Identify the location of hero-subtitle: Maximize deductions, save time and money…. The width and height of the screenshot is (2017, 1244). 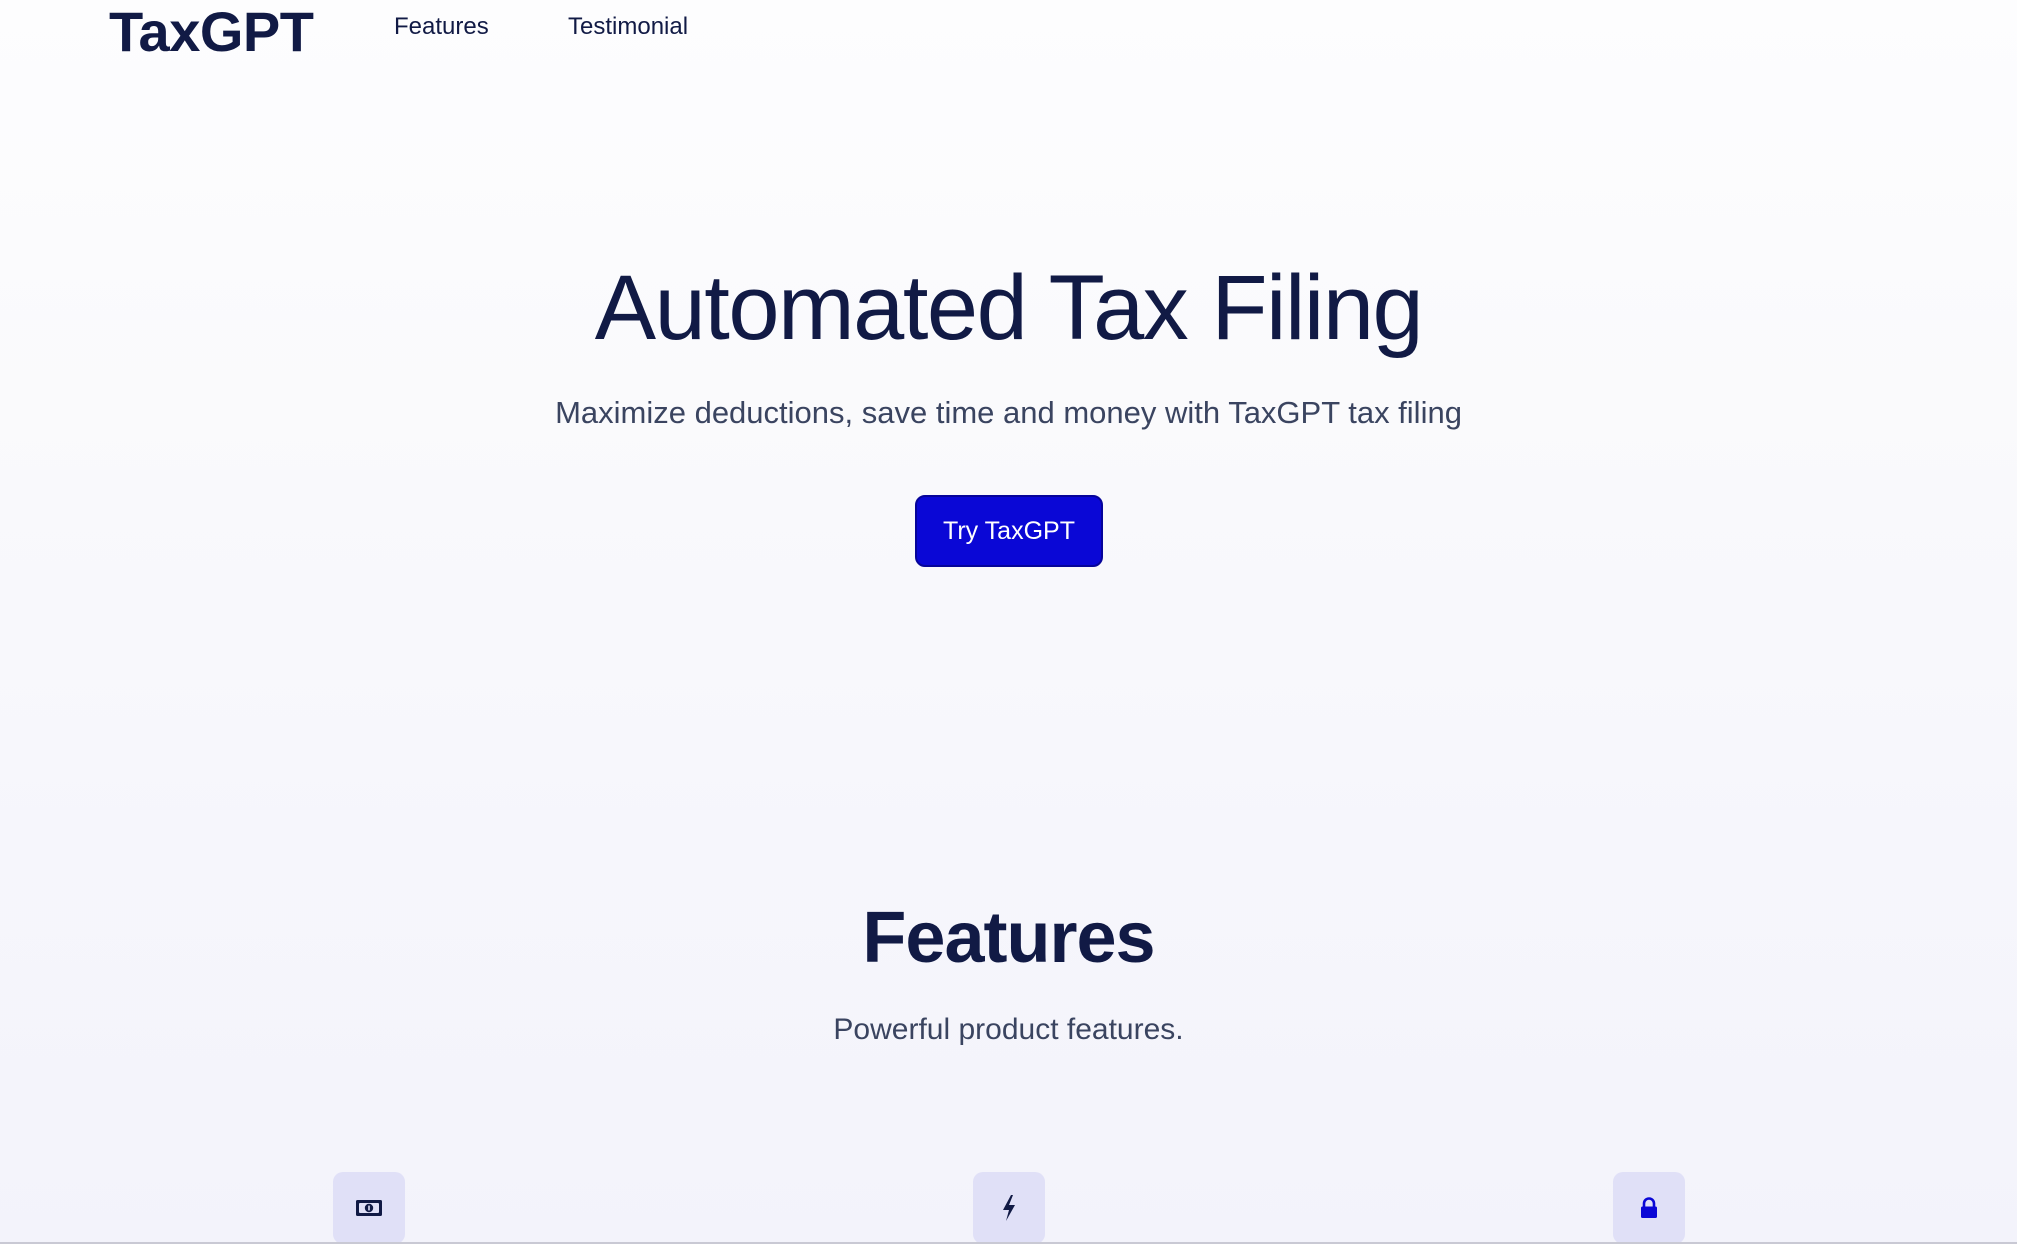
(1008, 412).